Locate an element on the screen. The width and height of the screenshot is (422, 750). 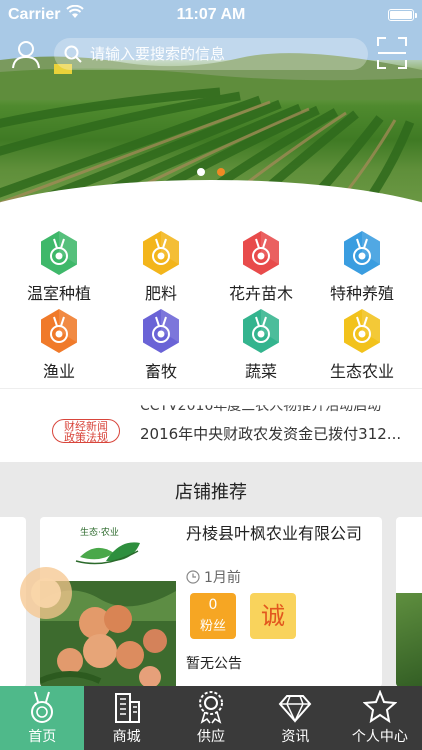
shop-card-next is located at coordinates (409, 602).